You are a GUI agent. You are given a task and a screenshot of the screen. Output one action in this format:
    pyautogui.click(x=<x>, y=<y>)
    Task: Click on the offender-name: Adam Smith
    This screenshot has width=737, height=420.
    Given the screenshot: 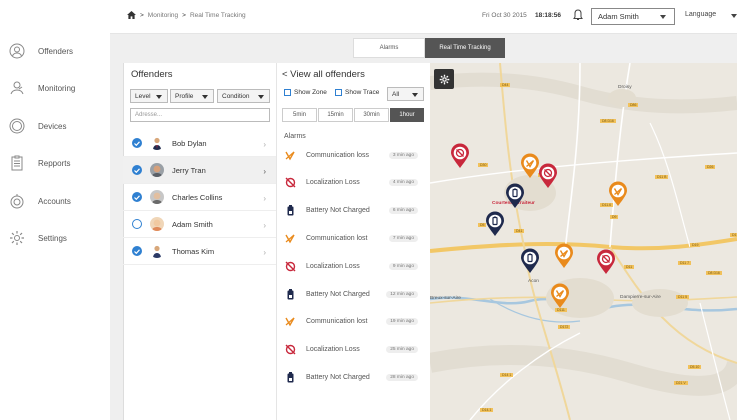 What is the action you would take?
    pyautogui.click(x=192, y=224)
    